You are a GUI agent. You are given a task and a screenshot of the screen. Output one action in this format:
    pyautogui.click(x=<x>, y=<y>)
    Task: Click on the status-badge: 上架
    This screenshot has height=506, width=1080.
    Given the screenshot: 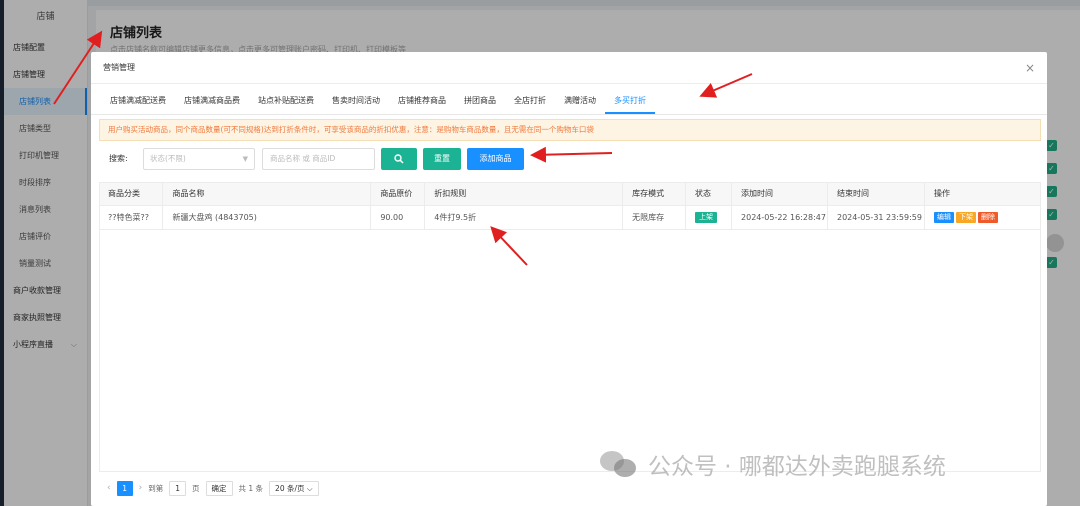 What is the action you would take?
    pyautogui.click(x=706, y=217)
    